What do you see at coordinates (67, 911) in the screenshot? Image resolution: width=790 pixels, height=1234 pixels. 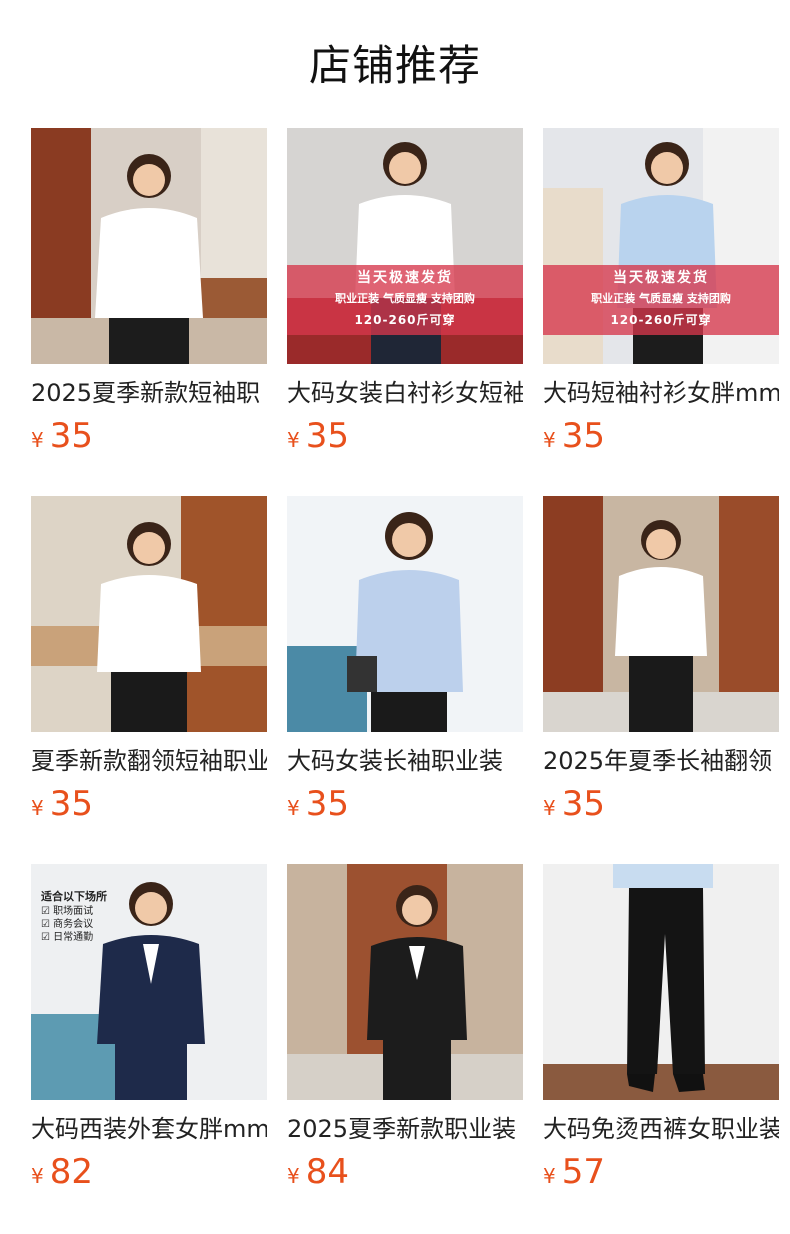 I see `scene-item: ☑ 职场面试` at bounding box center [67, 911].